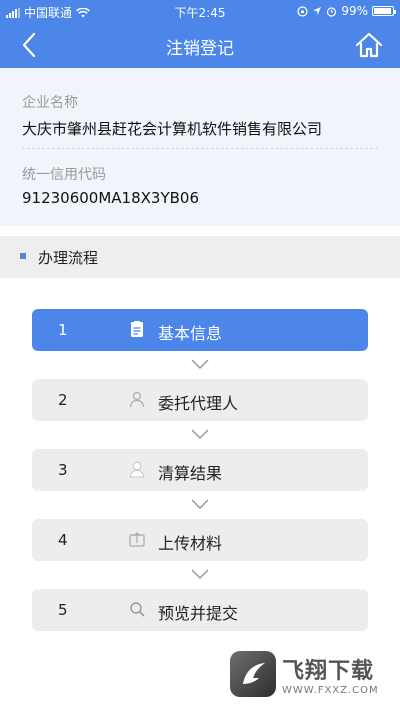 The height and width of the screenshot is (711, 400). I want to click on step-label: 上传材料, so click(190, 543).